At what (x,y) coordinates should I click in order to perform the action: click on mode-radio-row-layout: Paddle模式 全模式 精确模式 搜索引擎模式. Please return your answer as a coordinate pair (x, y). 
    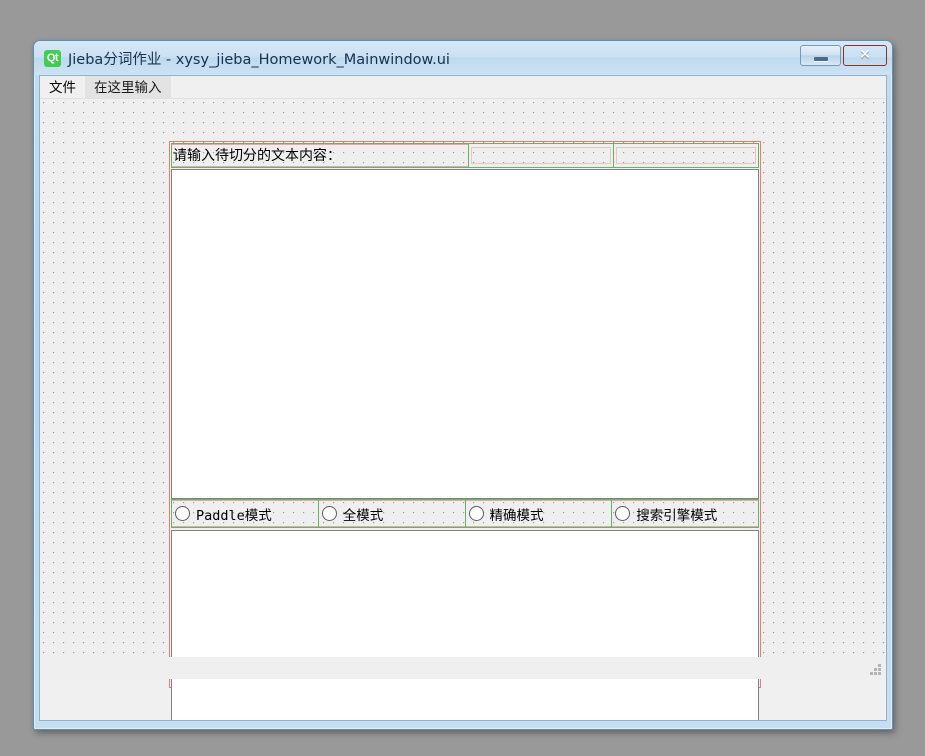
    Looking at the image, I should click on (465, 513).